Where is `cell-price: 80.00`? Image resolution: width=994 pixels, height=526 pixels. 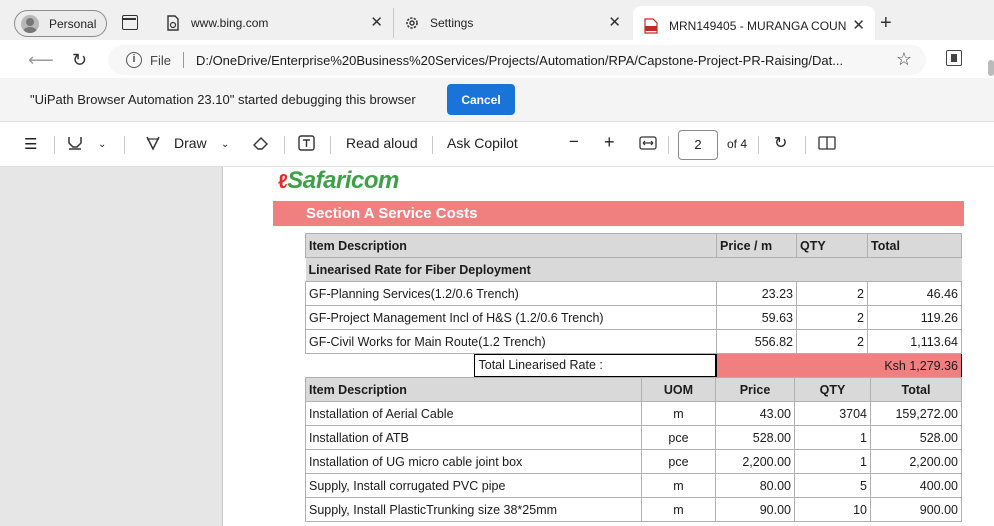 cell-price: 80.00 is located at coordinates (755, 485).